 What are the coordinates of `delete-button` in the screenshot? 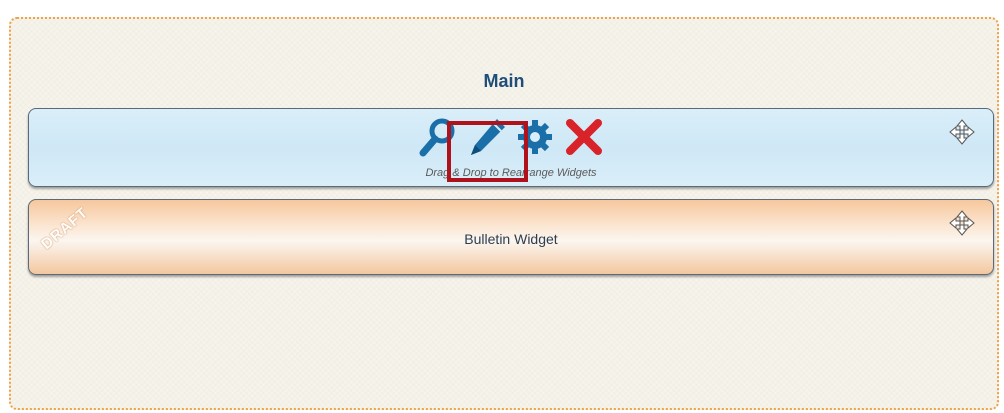 It's located at (584, 137).